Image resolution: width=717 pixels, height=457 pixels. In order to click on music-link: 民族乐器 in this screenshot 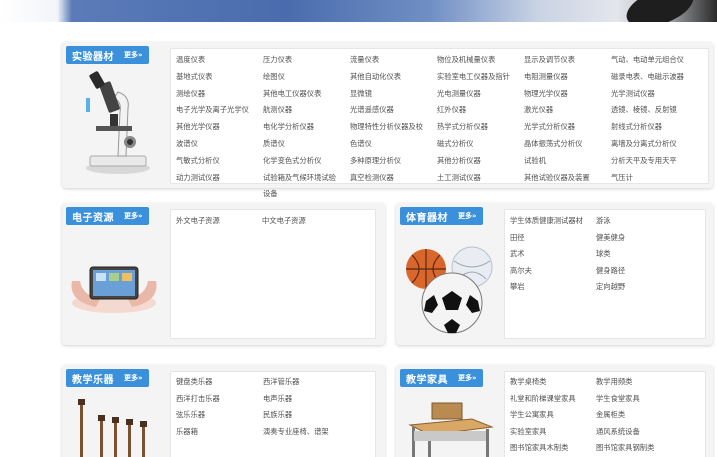, I will do `click(277, 414)`.